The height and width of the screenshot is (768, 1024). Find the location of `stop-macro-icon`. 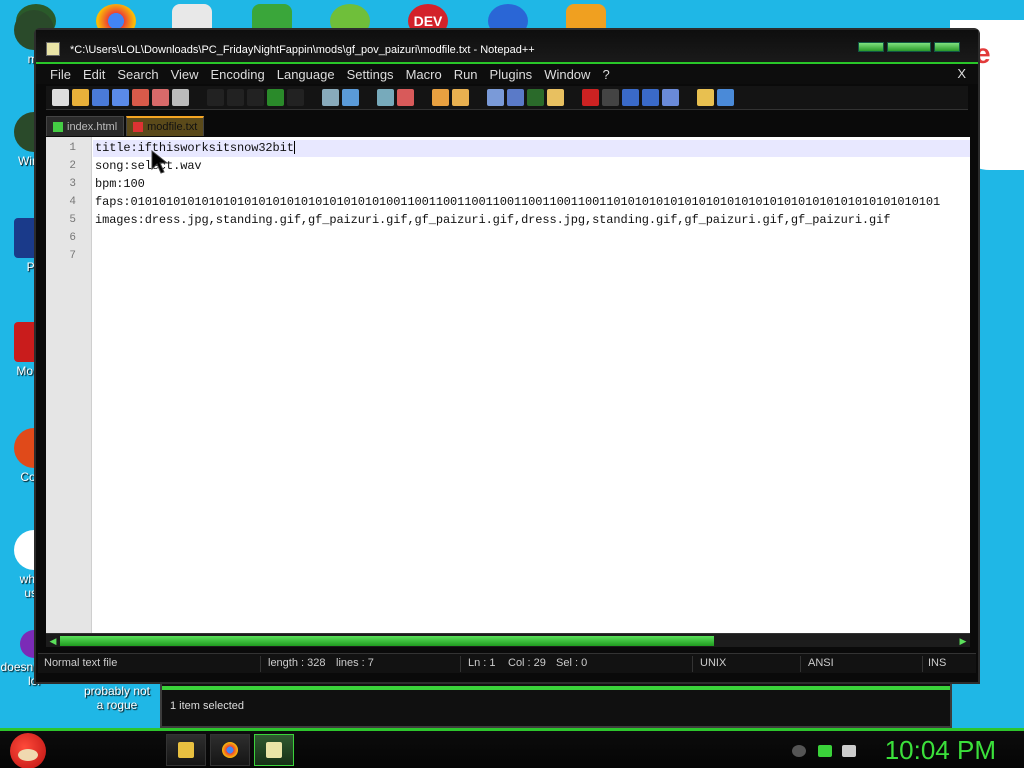

stop-macro-icon is located at coordinates (610, 97).